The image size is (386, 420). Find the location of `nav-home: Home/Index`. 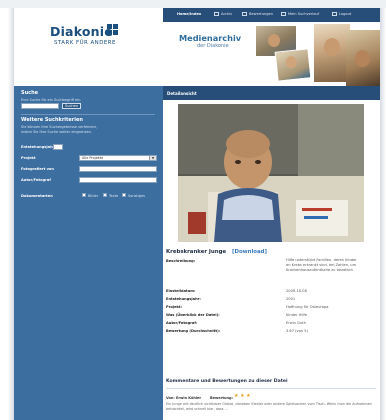

nav-home: Home/Index is located at coordinates (189, 14).